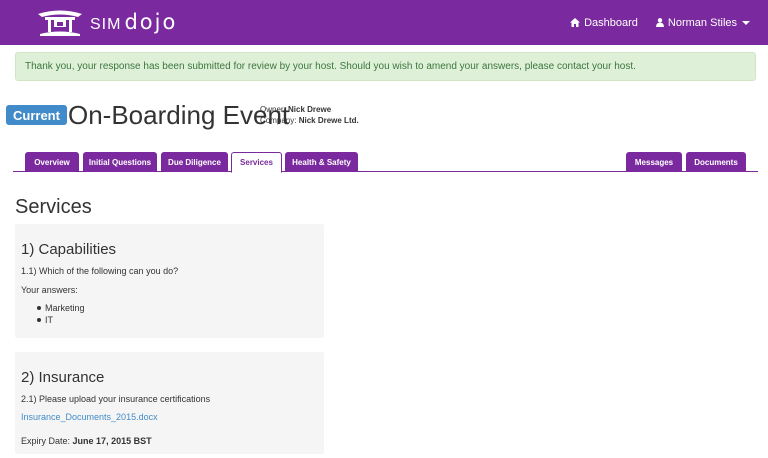 The image size is (768, 458). I want to click on company-label: Company:, so click(278, 120).